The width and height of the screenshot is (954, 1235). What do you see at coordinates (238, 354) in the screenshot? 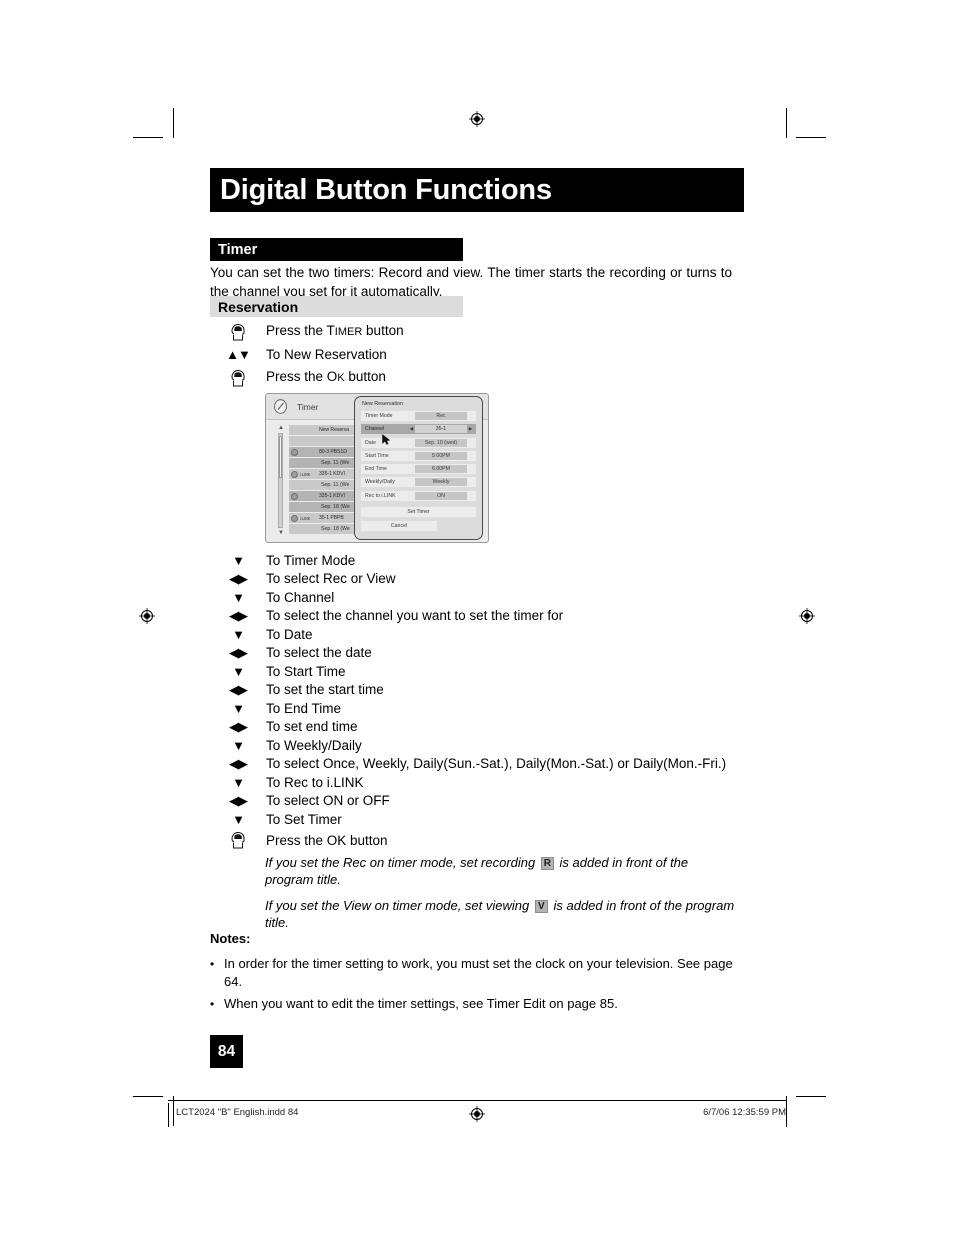
I see `up-down-arrow-icon: ▲▼` at bounding box center [238, 354].